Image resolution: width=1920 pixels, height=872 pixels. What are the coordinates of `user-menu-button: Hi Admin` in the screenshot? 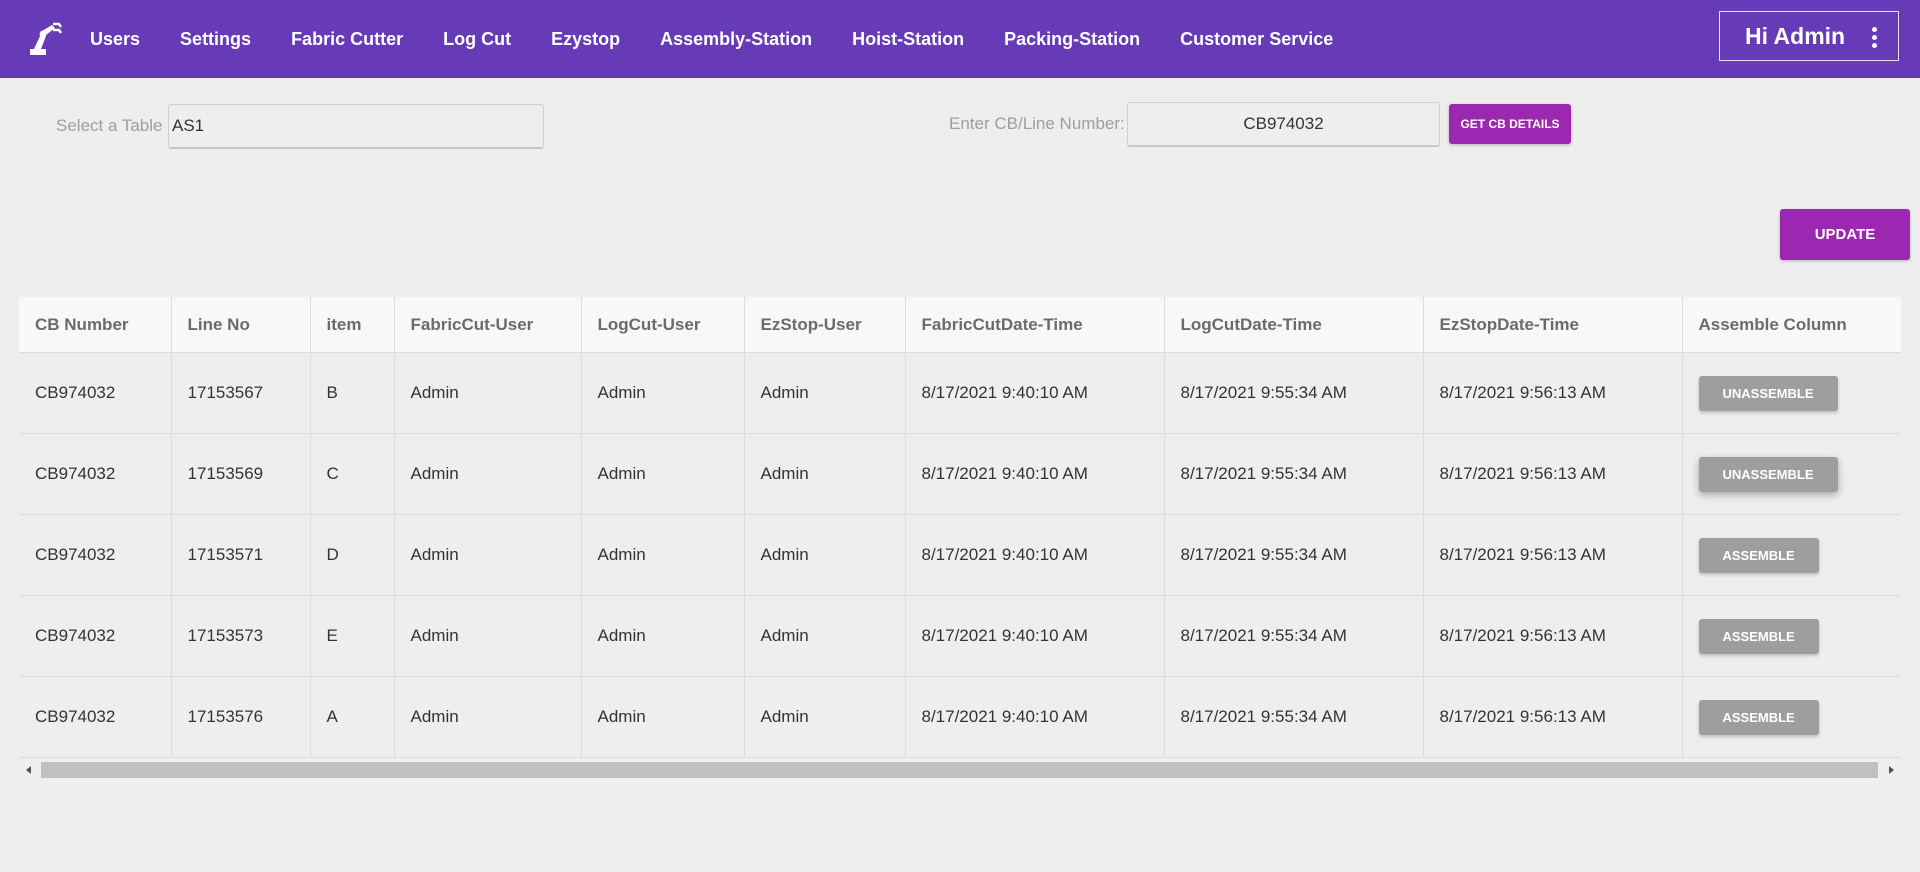 It's located at (1809, 36).